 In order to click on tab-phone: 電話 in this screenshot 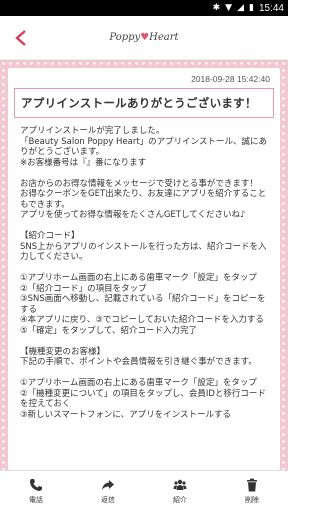, I will do `click(36, 491)`.